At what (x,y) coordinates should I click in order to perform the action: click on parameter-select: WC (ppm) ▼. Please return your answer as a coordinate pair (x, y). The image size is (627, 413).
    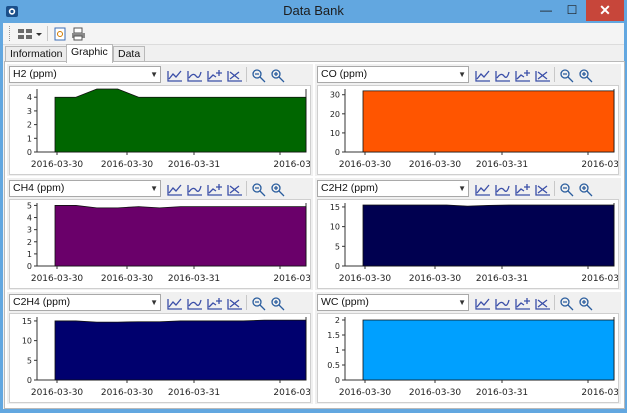
    Looking at the image, I should click on (393, 302).